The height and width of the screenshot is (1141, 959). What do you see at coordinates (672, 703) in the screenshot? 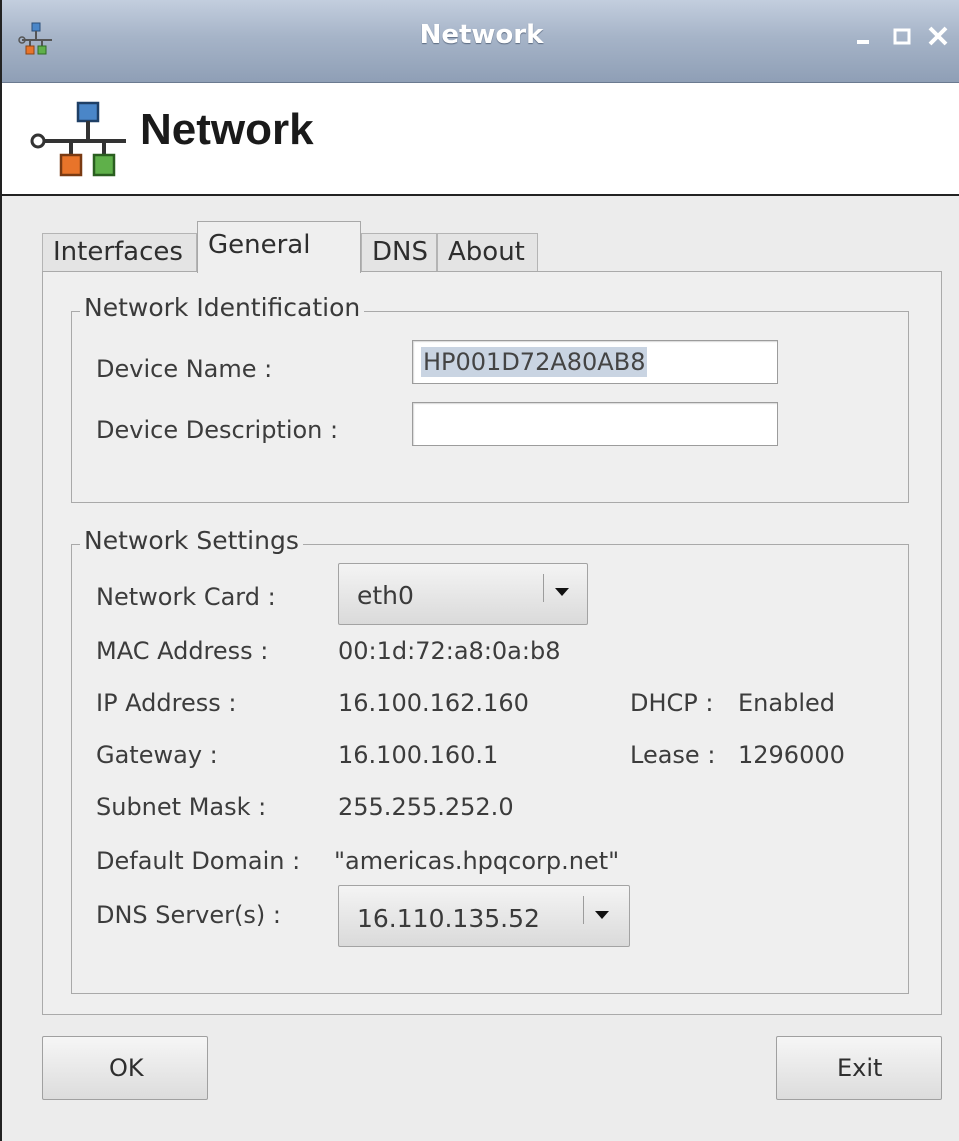
I see `dhcp-label: DHCP :` at bounding box center [672, 703].